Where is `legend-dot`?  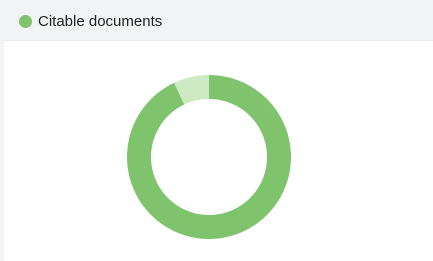
legend-dot is located at coordinates (25, 21).